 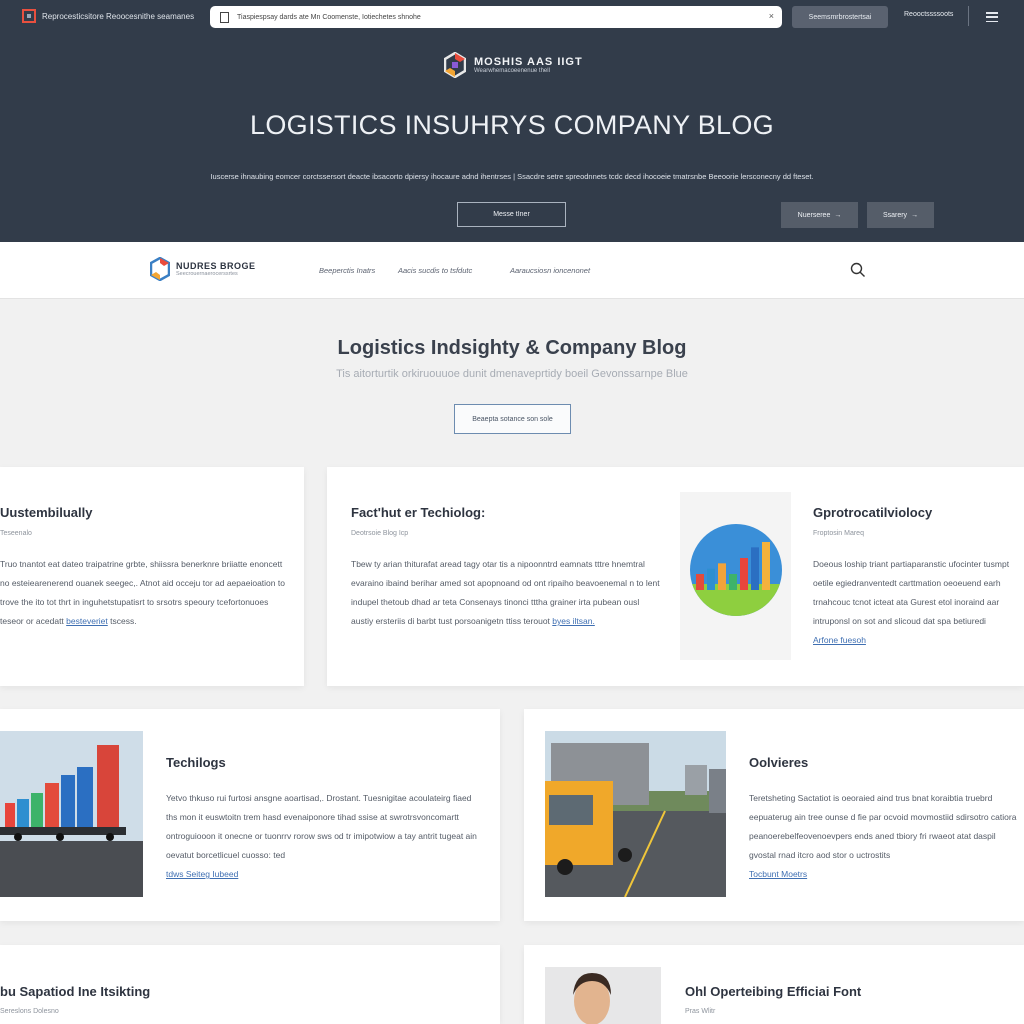 I want to click on search-icon, so click(x=858, y=270).